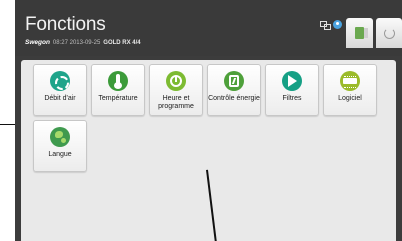  I want to click on back-arrow-icon, so click(389, 33).